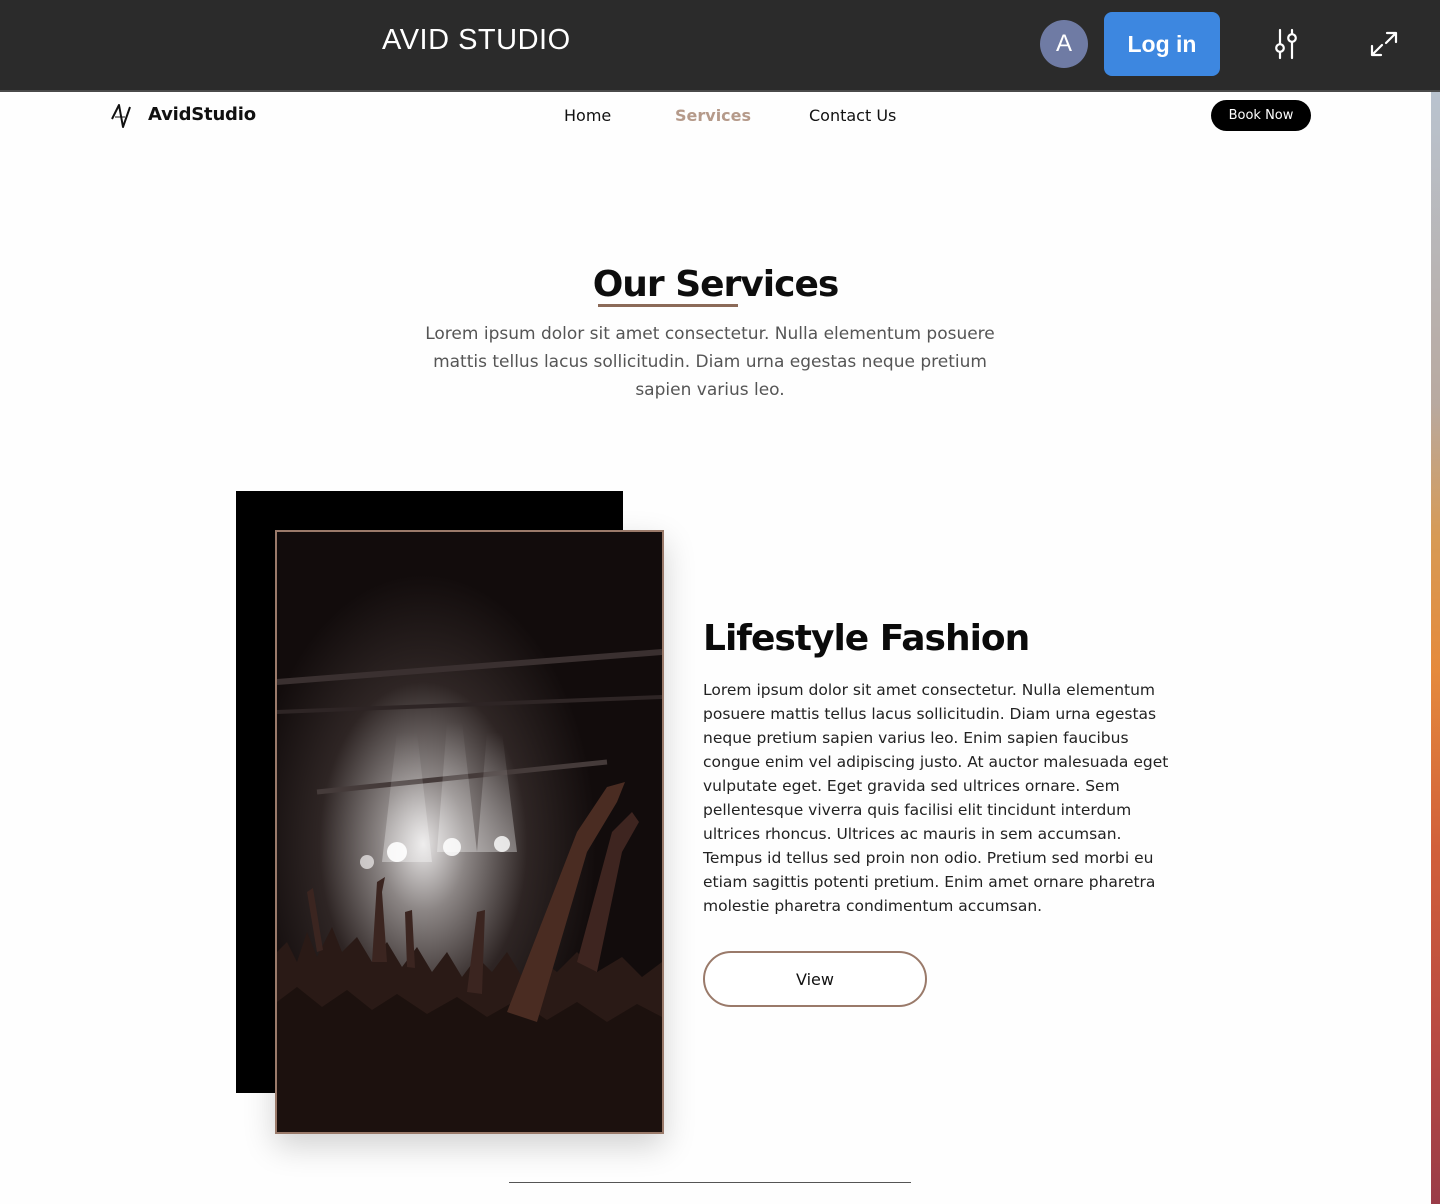 The image size is (1440, 1204). What do you see at coordinates (1286, 44) in the screenshot?
I see `sliders-icon` at bounding box center [1286, 44].